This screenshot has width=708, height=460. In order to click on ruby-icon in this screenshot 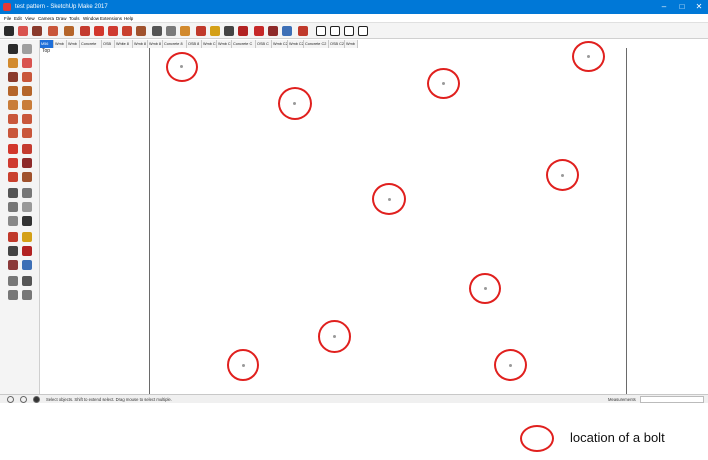, I will do `click(287, 31)`.